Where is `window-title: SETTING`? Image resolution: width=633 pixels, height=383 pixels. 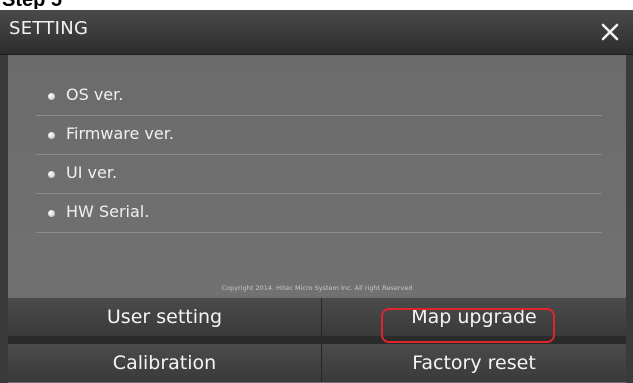
window-title: SETTING is located at coordinates (49, 28).